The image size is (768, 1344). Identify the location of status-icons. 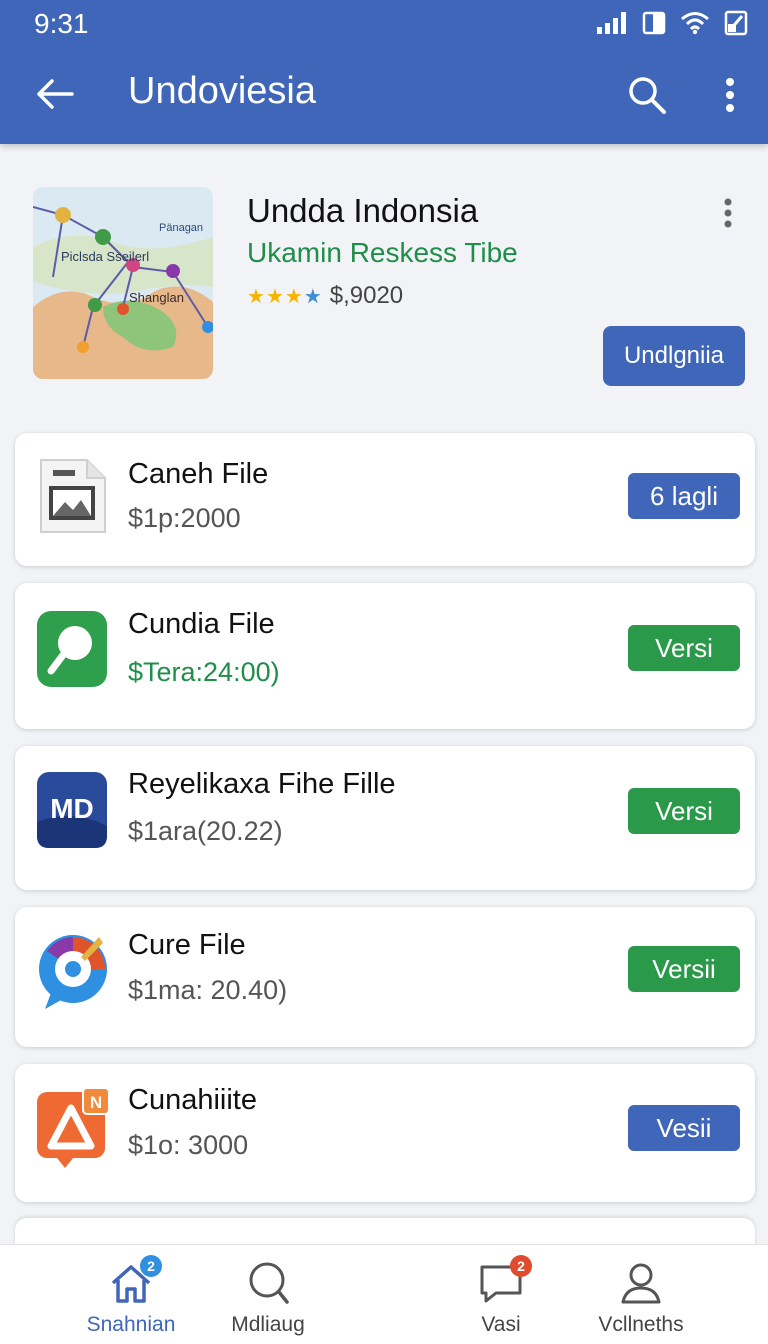
(672, 23).